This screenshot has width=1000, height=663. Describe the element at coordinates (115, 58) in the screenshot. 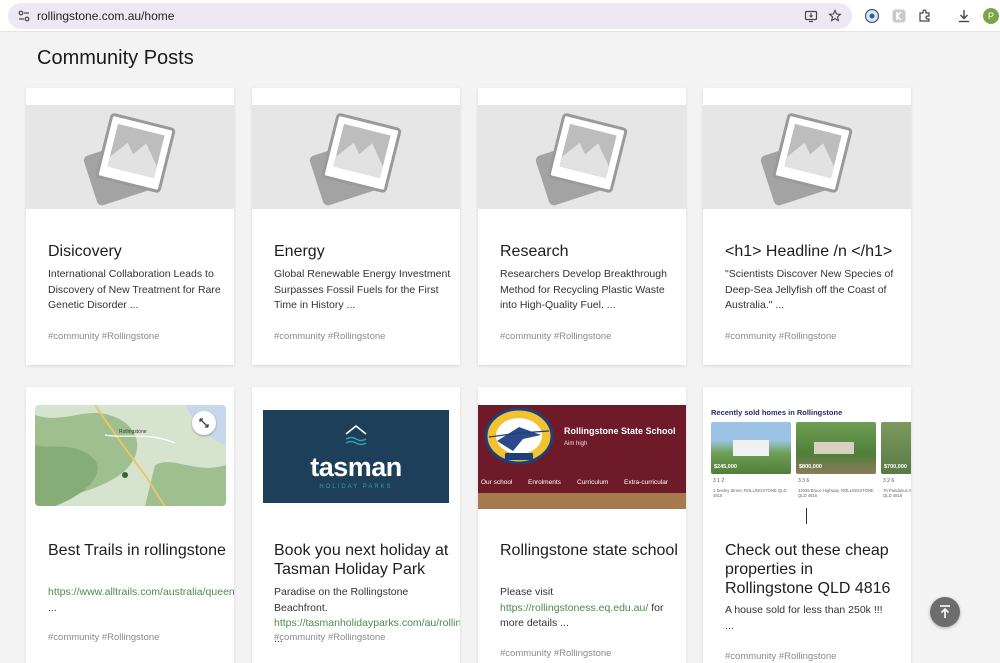

I see `page-title: Community Posts` at that location.